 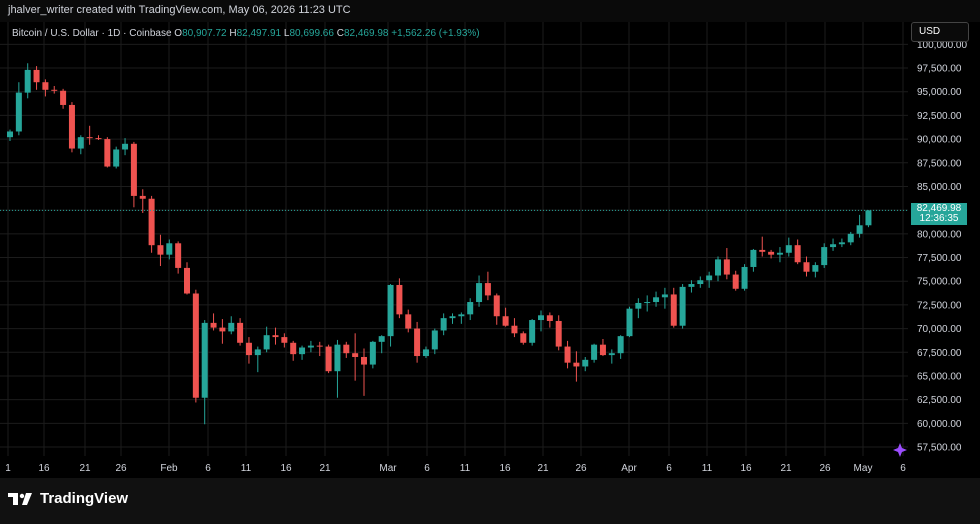 What do you see at coordinates (939, 353) in the screenshot?
I see `y-tick-label: 67,500.00` at bounding box center [939, 353].